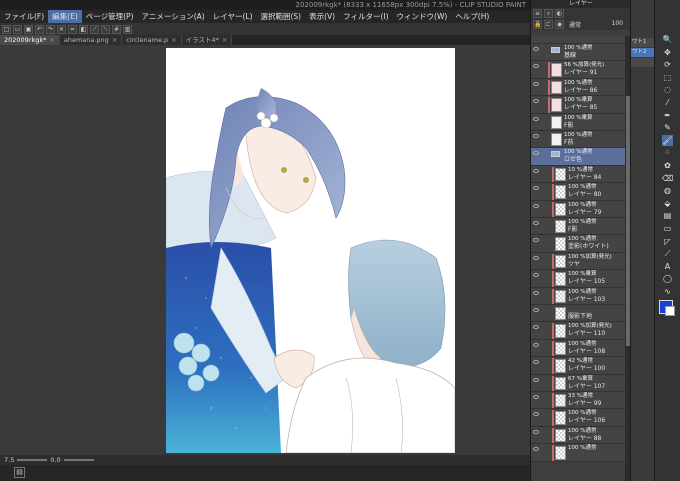  What do you see at coordinates (578, 383) in the screenshot?
I see `layer-row: 67 %乗算 レイヤー 107` at bounding box center [578, 383].